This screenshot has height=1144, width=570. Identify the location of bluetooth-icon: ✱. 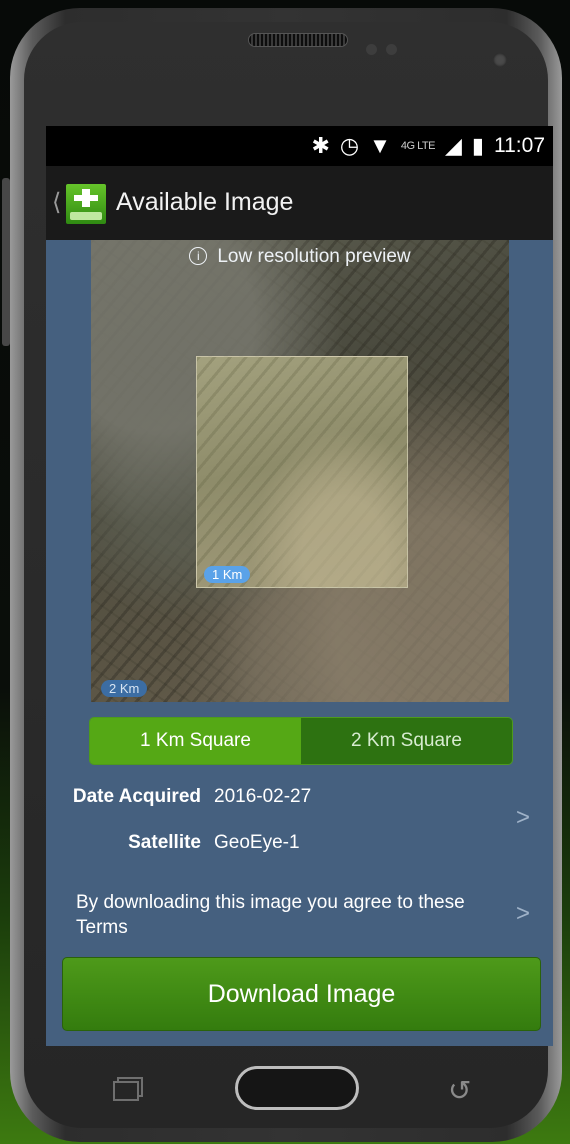
(320, 145).